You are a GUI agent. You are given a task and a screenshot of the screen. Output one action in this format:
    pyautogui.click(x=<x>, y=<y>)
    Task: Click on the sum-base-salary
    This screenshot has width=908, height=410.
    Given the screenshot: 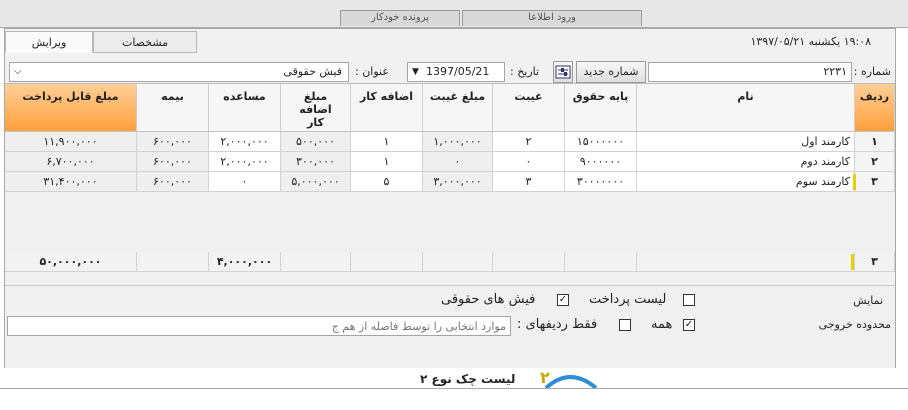 What is the action you would take?
    pyautogui.click(x=601, y=262)
    